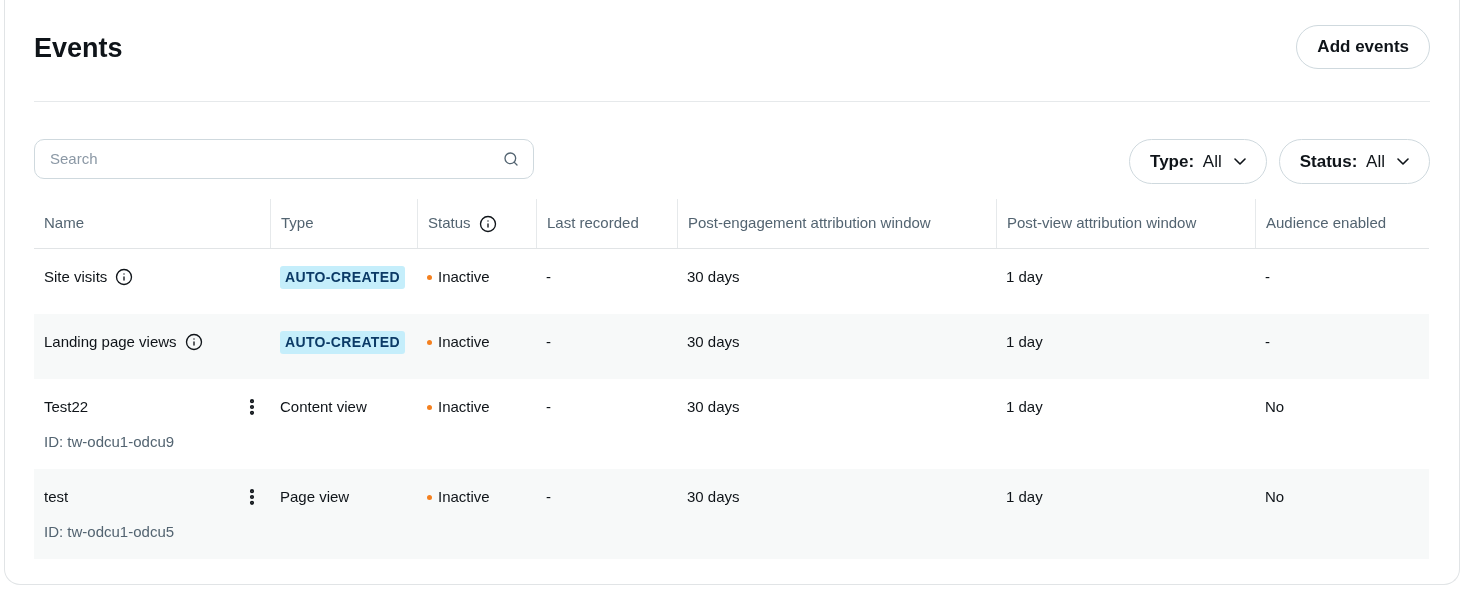 The image size is (1469, 609). I want to click on search-icon, so click(511, 158).